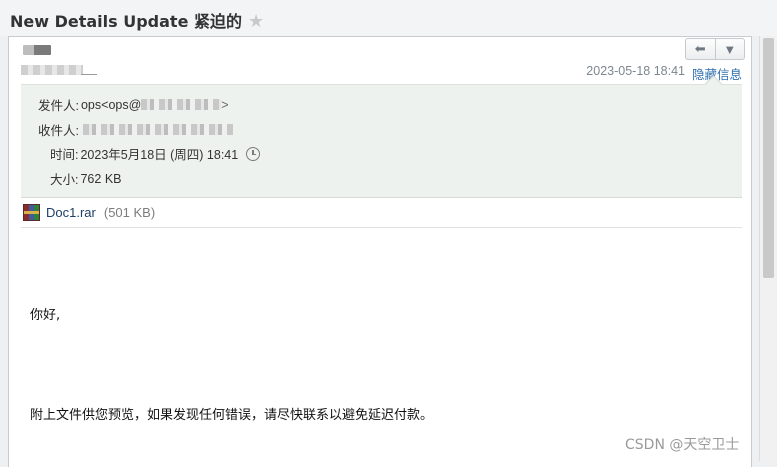 The width and height of the screenshot is (777, 467). What do you see at coordinates (768, 158) in the screenshot?
I see `scrollbar-thumb` at bounding box center [768, 158].